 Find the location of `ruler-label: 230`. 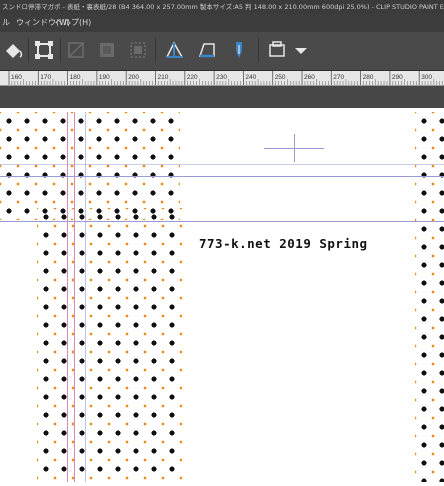

ruler-label: 230 is located at coordinates (221, 77).